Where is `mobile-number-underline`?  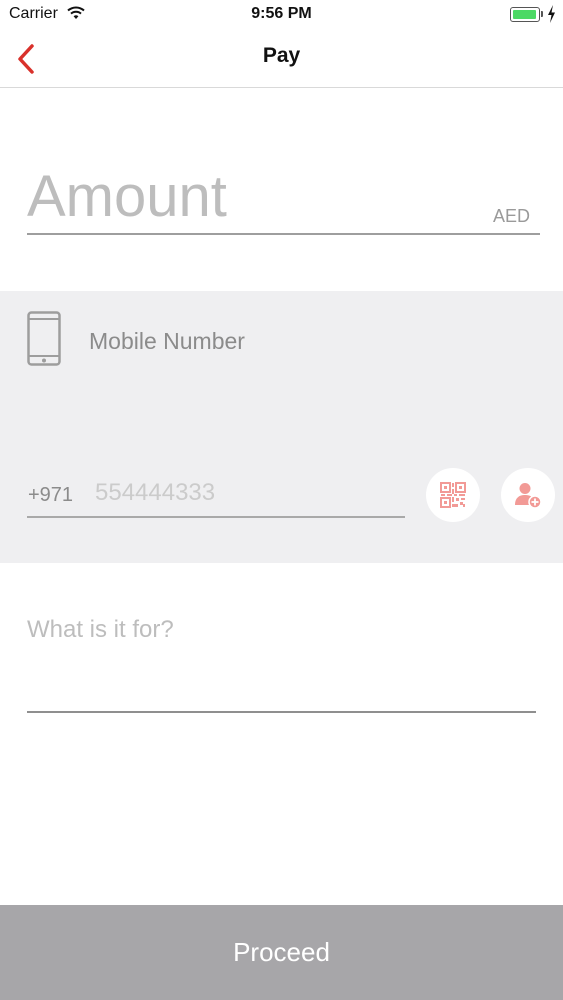 mobile-number-underline is located at coordinates (216, 517).